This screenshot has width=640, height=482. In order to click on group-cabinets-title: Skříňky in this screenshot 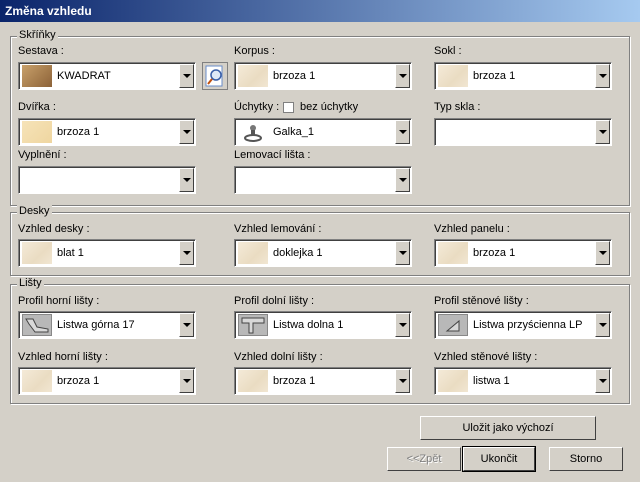, I will do `click(37, 35)`.